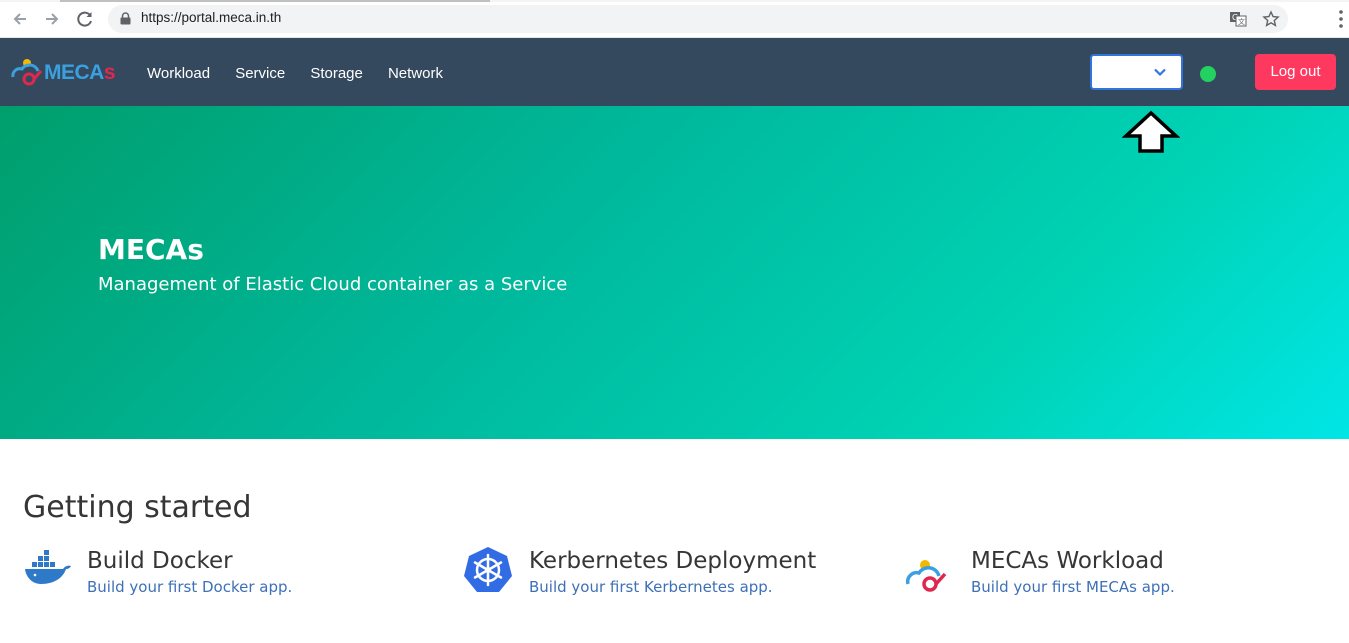 The image size is (1349, 643). What do you see at coordinates (109, 72) in the screenshot?
I see `logo-wordmark-suffix: s` at bounding box center [109, 72].